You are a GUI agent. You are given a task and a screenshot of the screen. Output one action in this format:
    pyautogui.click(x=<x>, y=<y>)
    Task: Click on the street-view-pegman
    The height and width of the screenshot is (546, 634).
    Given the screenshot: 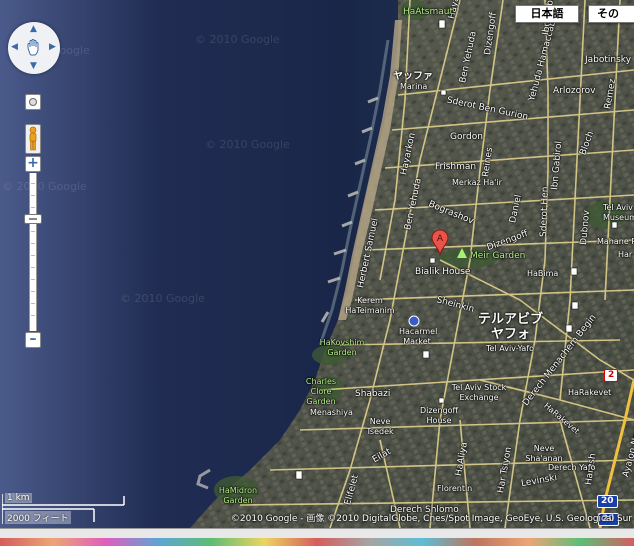 What is the action you would take?
    pyautogui.click(x=33, y=139)
    